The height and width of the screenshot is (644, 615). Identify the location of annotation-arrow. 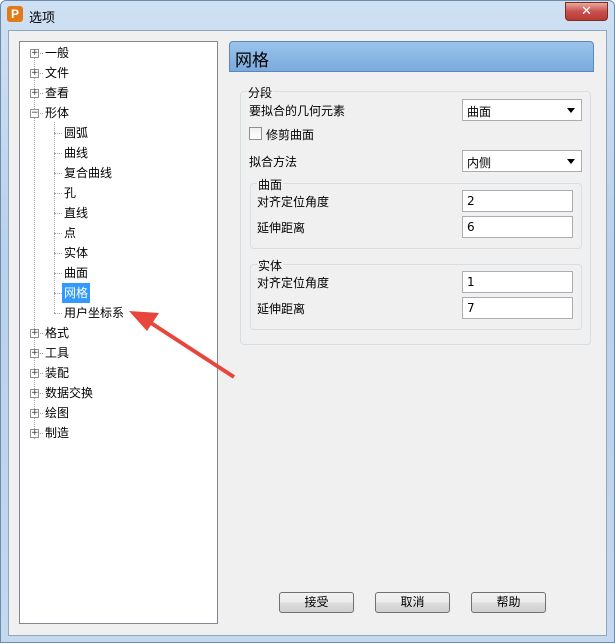
(182, 345).